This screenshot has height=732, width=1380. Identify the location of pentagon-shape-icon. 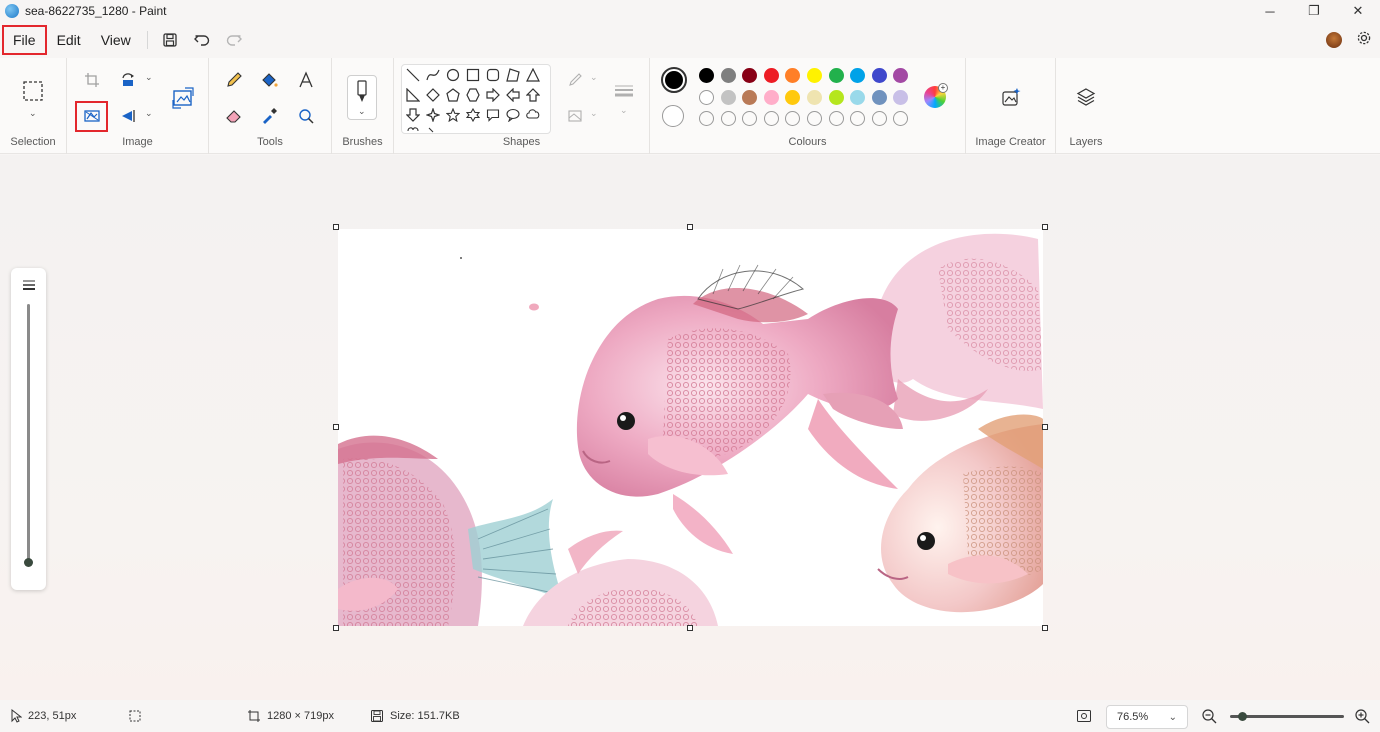
(453, 95).